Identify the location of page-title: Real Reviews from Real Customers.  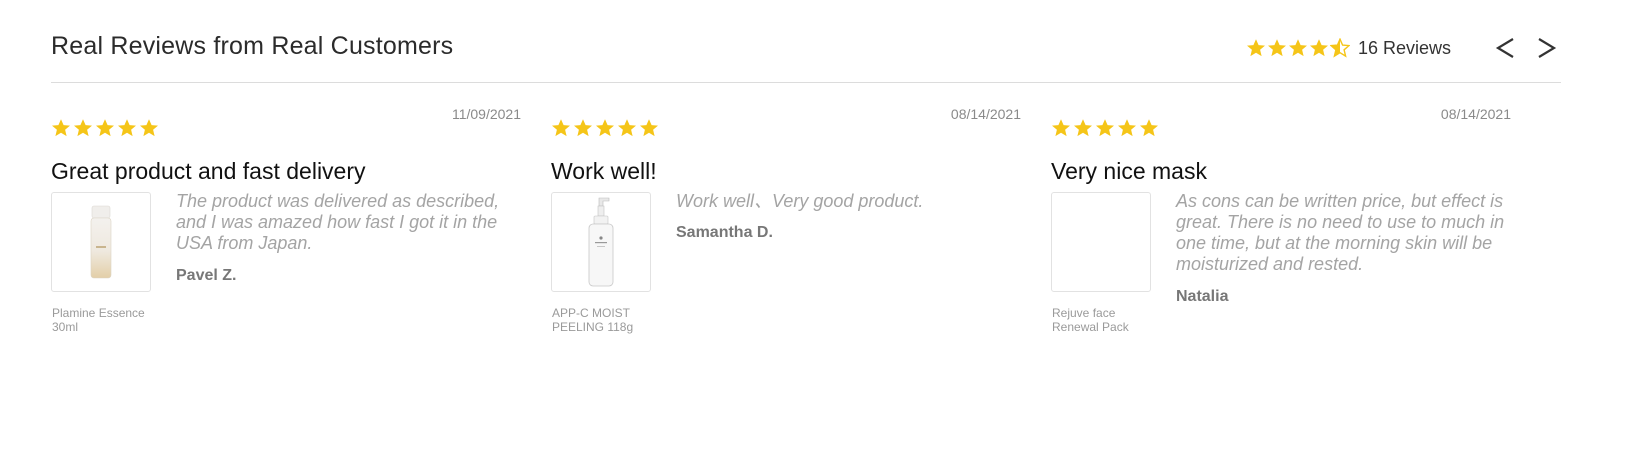
(252, 46).